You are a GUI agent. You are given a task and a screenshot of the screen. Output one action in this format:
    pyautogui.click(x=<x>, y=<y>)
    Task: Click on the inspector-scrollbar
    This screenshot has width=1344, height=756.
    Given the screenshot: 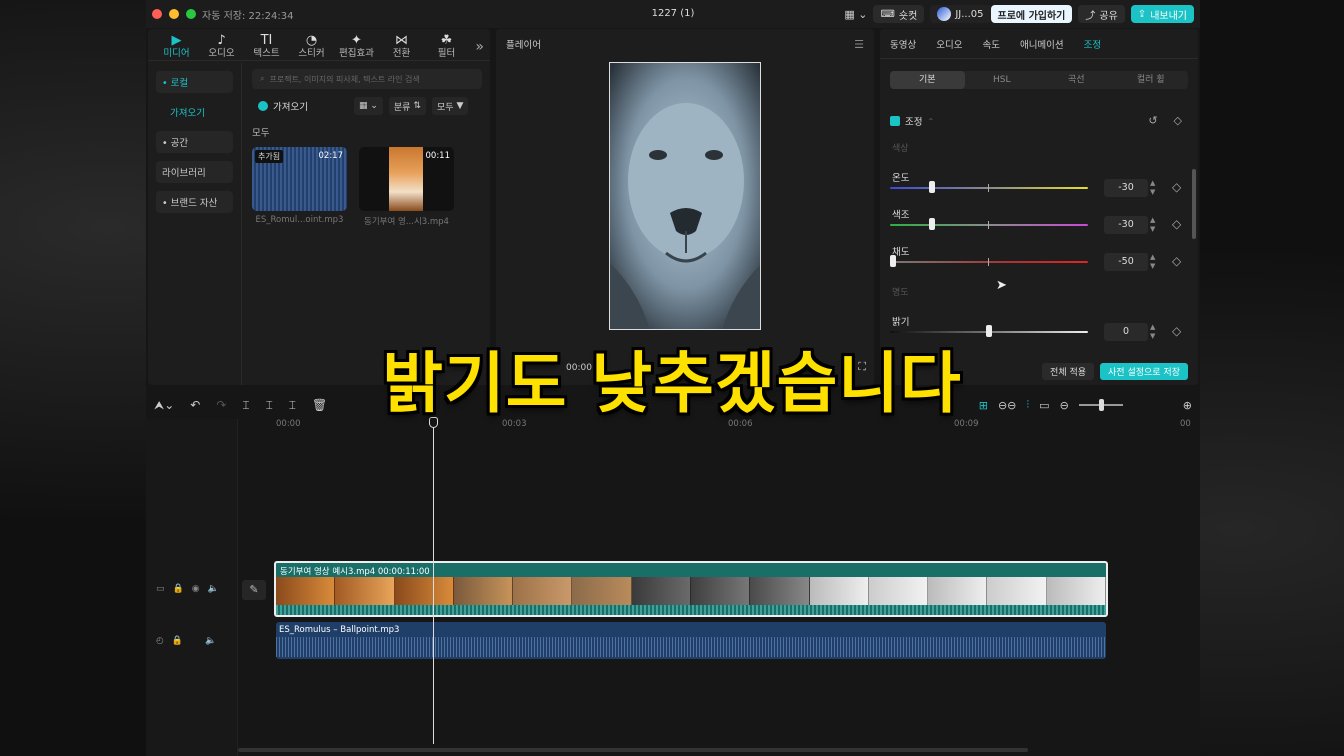 What is the action you would take?
    pyautogui.click(x=1194, y=204)
    